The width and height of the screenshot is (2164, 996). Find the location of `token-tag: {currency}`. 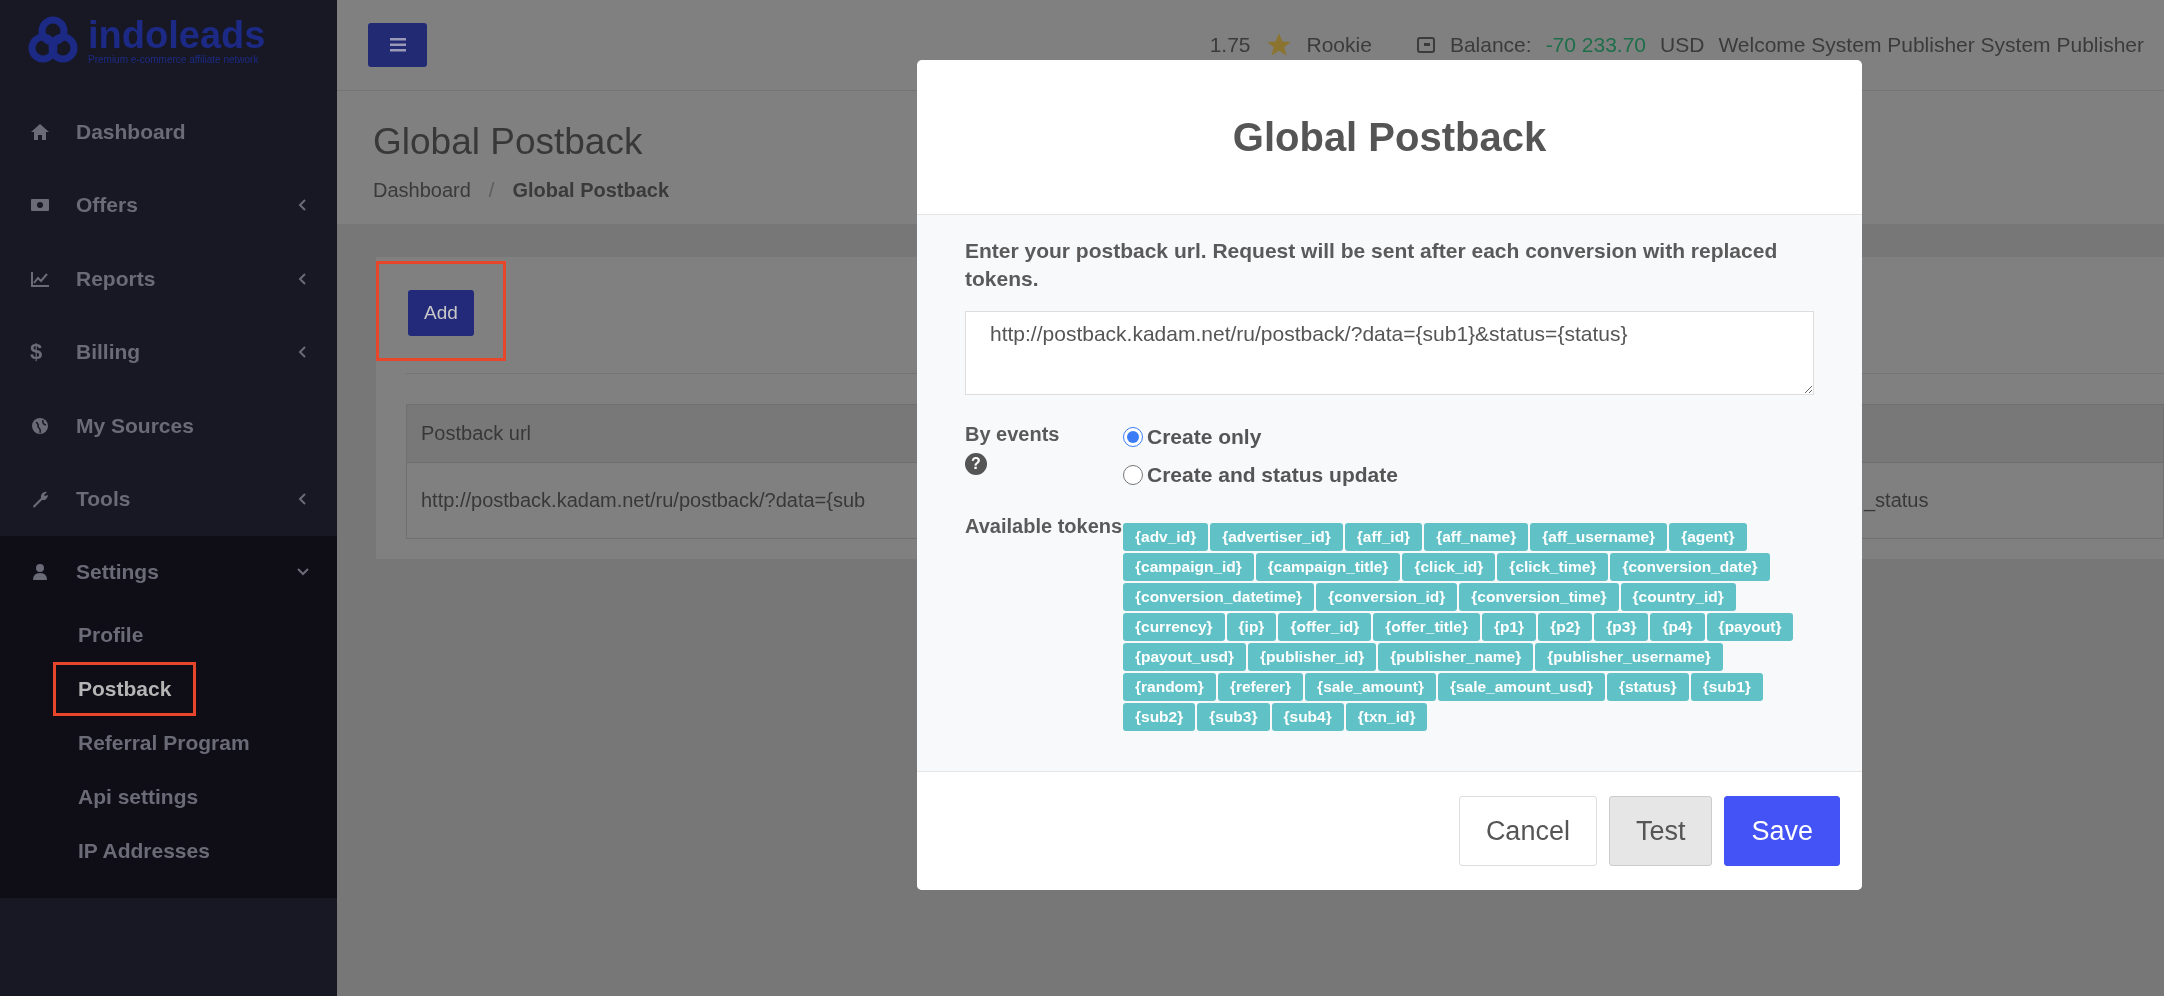

token-tag: {currency} is located at coordinates (1174, 627).